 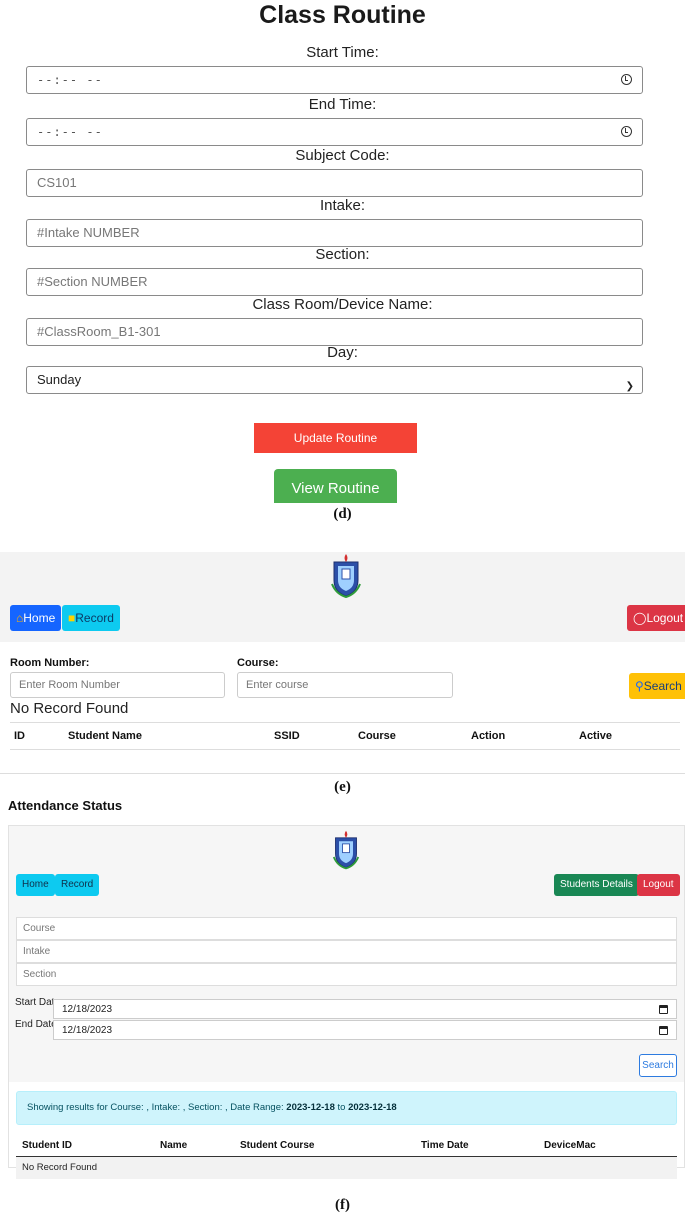 I want to click on figure-caption-f: (f), so click(x=342, y=1205).